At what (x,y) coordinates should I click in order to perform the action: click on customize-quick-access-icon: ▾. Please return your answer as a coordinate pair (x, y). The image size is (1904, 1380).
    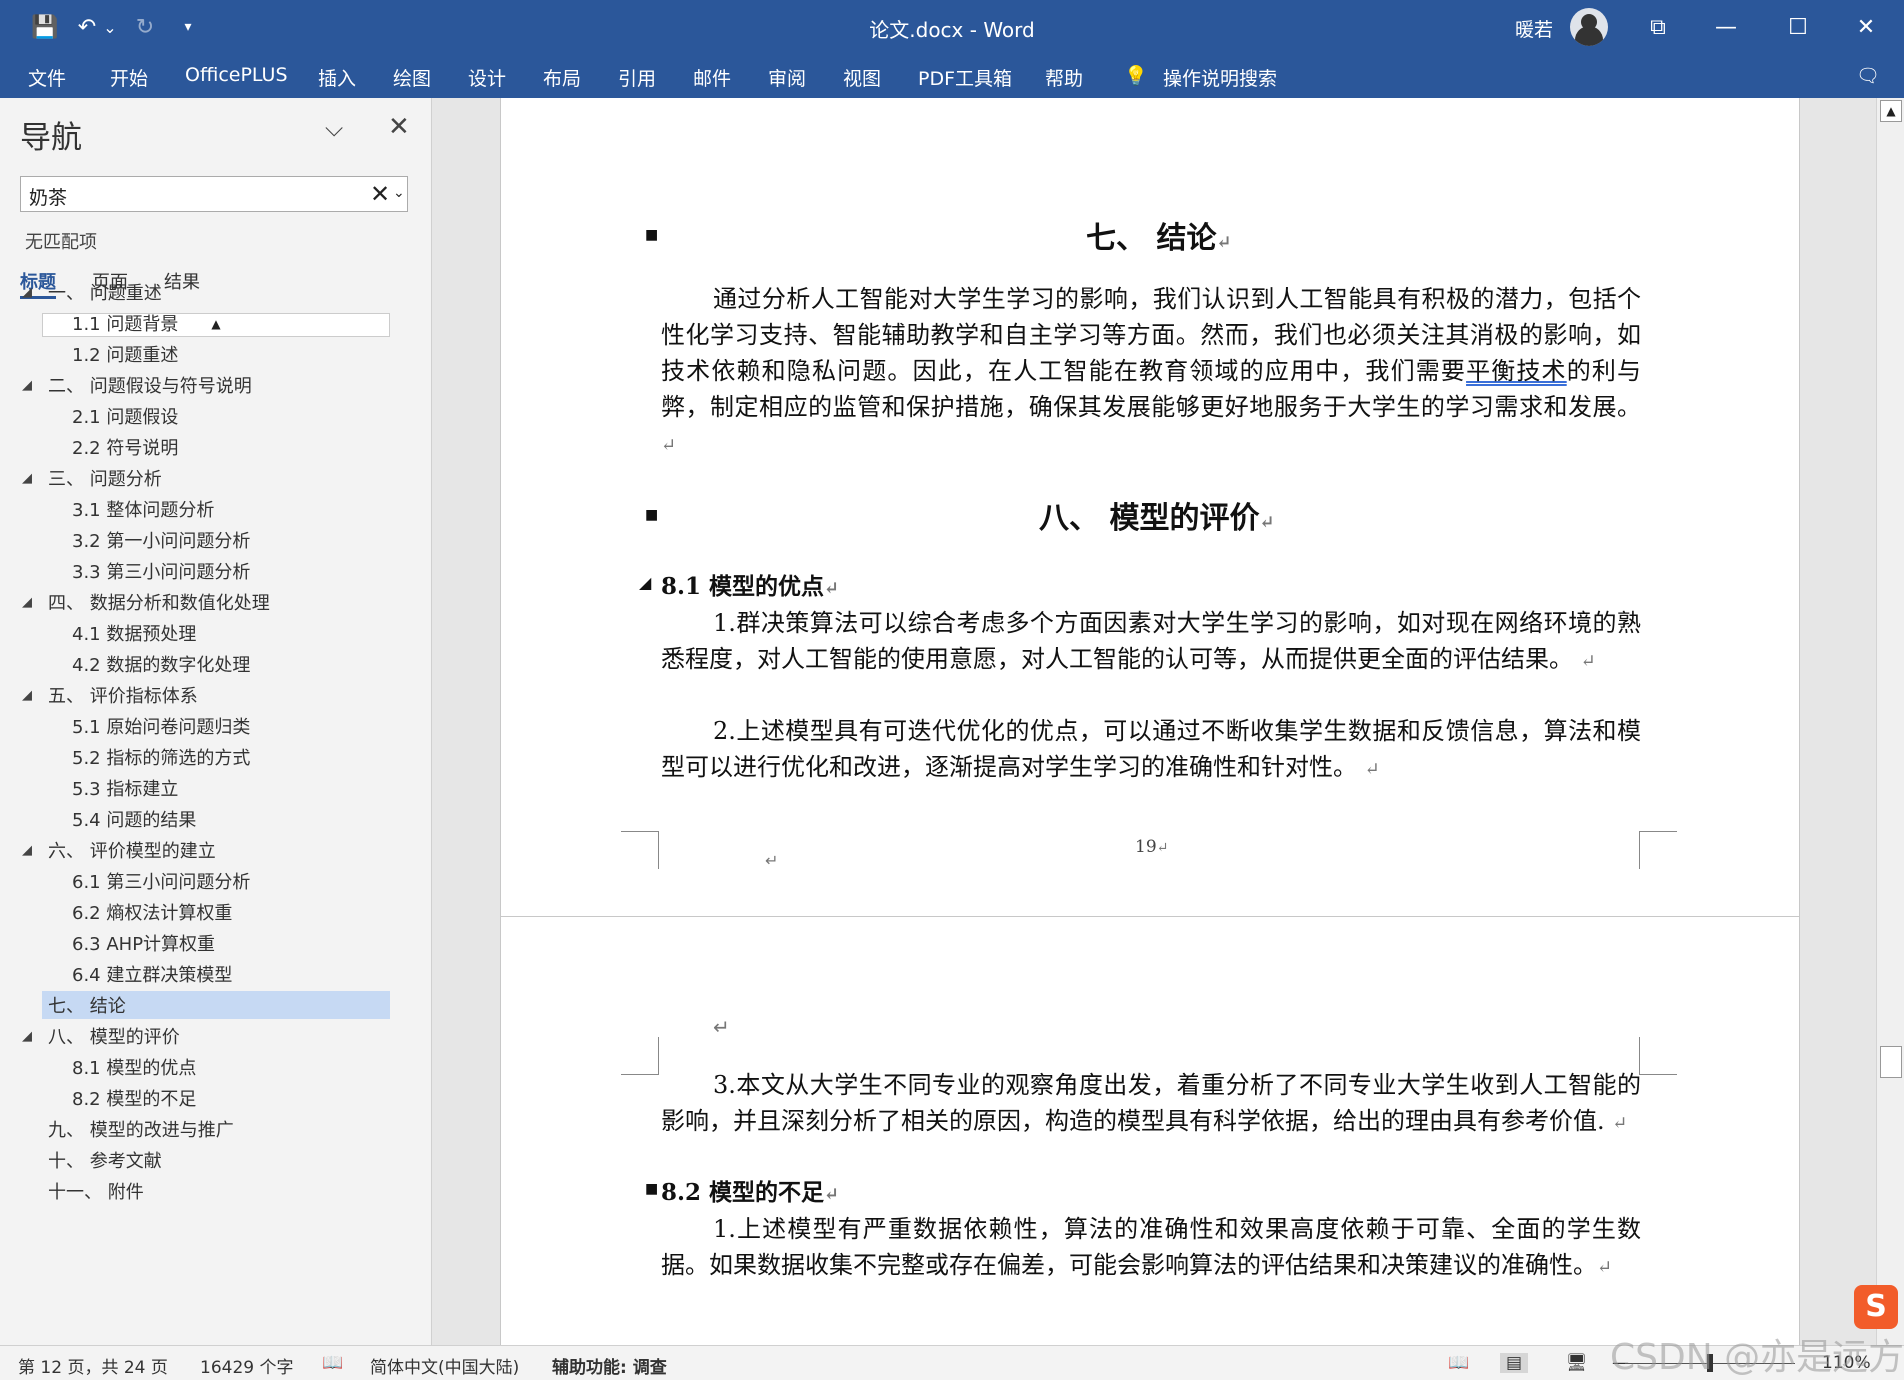
    Looking at the image, I should click on (188, 27).